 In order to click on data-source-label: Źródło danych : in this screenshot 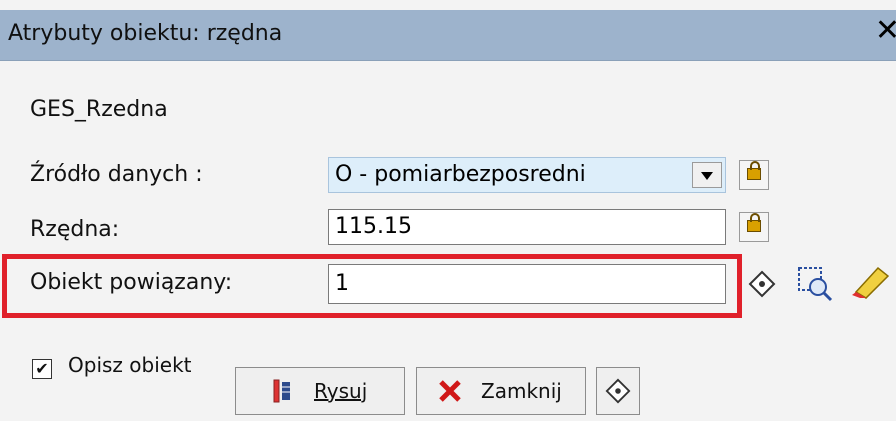, I will do `click(116, 174)`.